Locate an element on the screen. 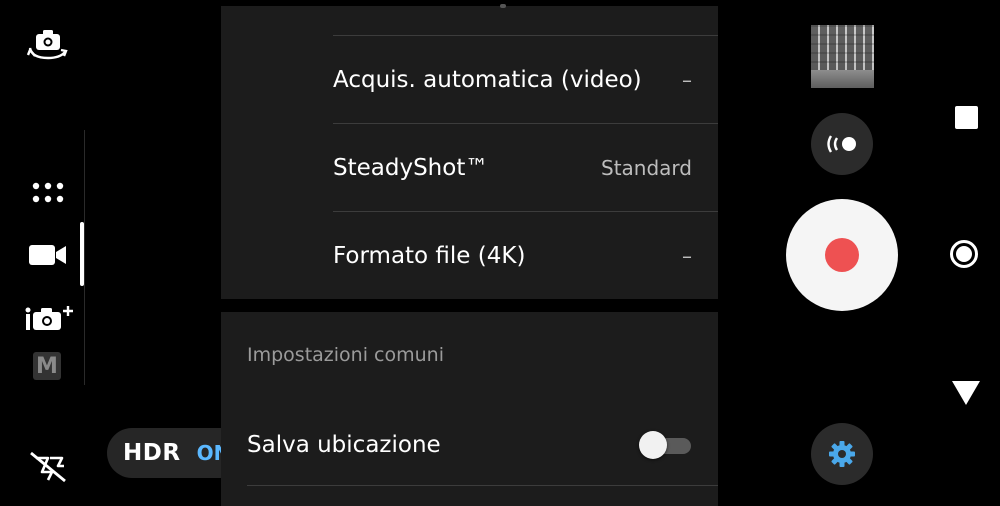  setting-row-file-format: Formato file (4K) – is located at coordinates (525, 256).